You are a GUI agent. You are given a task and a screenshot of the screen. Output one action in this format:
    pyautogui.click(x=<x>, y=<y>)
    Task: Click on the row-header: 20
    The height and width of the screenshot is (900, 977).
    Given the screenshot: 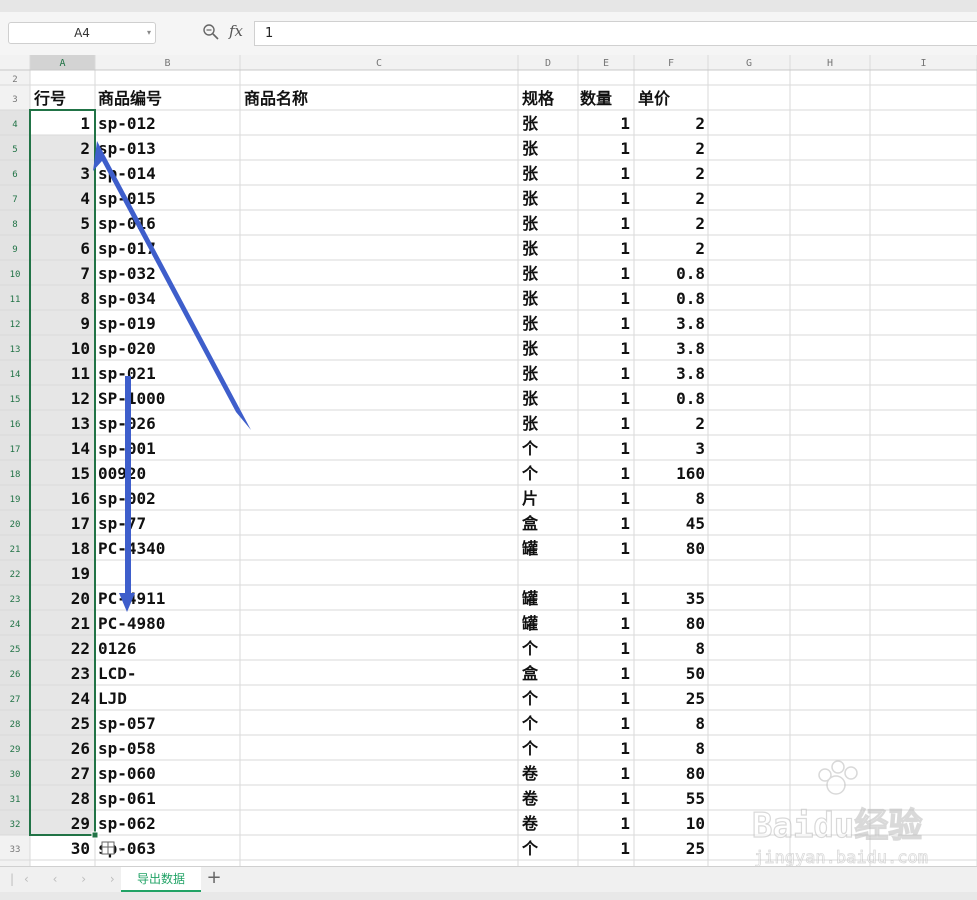 What is the action you would take?
    pyautogui.click(x=15, y=525)
    